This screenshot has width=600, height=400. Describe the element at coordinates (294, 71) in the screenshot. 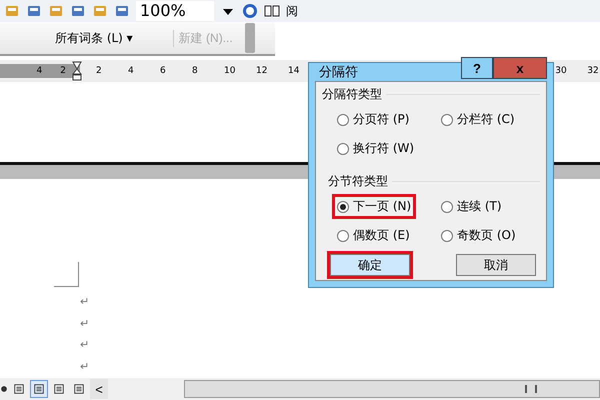

I see `ruler-number: 14` at that location.